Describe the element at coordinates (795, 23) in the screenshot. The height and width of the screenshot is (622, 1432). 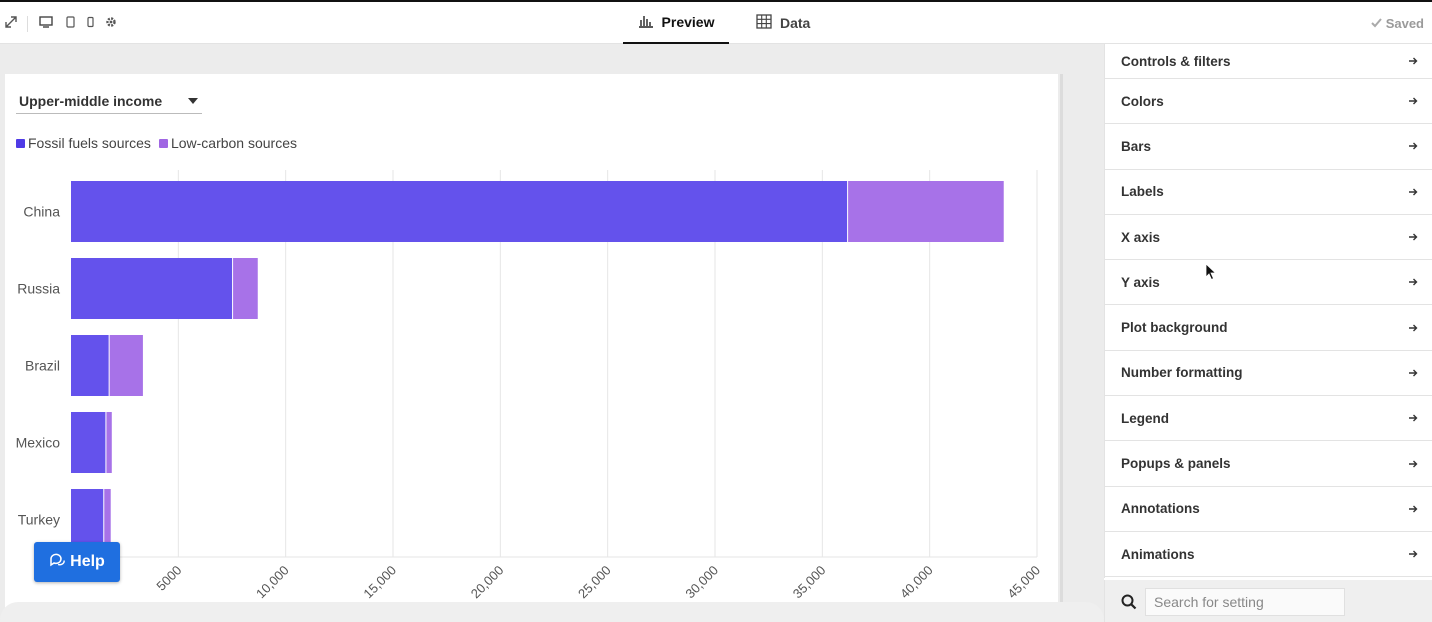
I see `tab-data-label: Data` at that location.